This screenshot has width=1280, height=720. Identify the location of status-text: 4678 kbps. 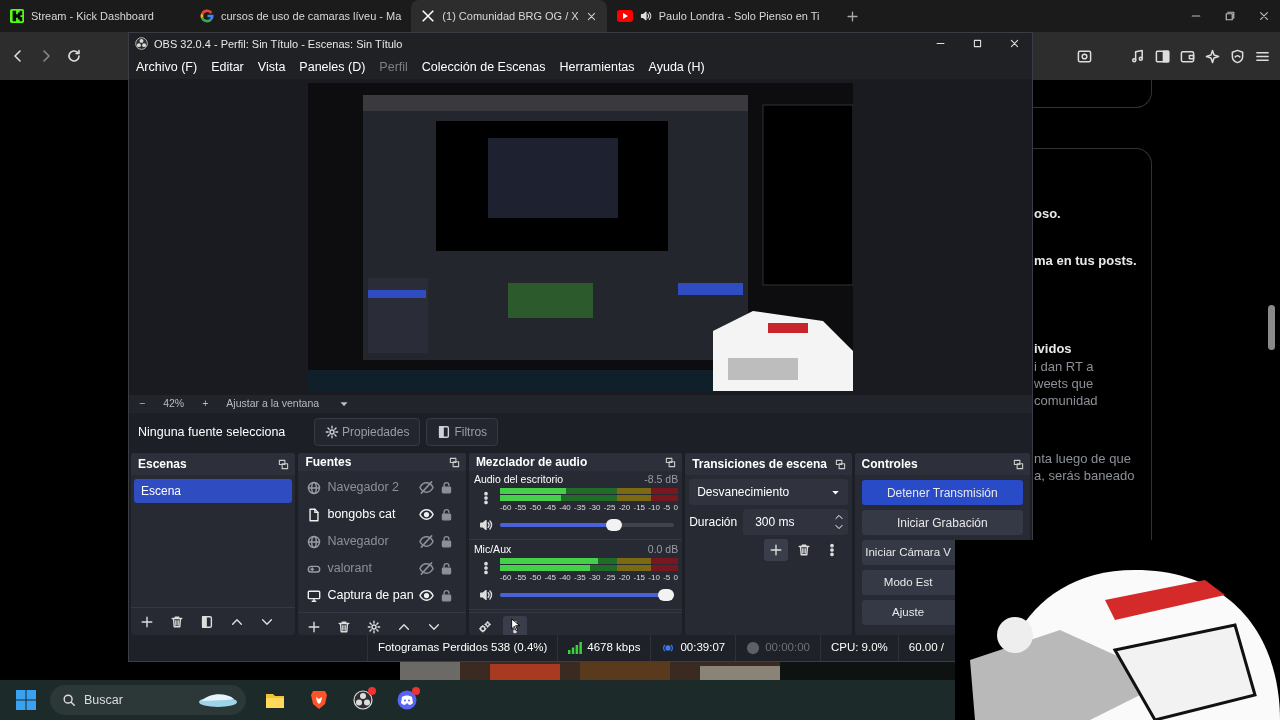
(614, 648).